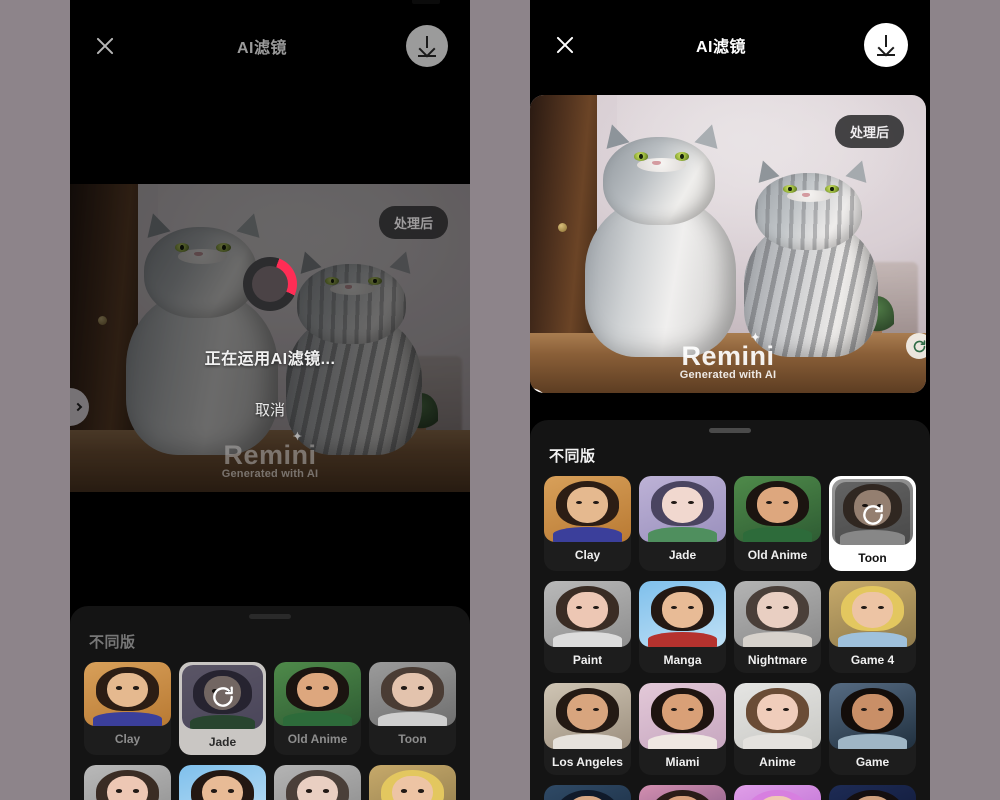  What do you see at coordinates (872, 660) in the screenshot?
I see `filter-tile-label: Game 4` at bounding box center [872, 660].